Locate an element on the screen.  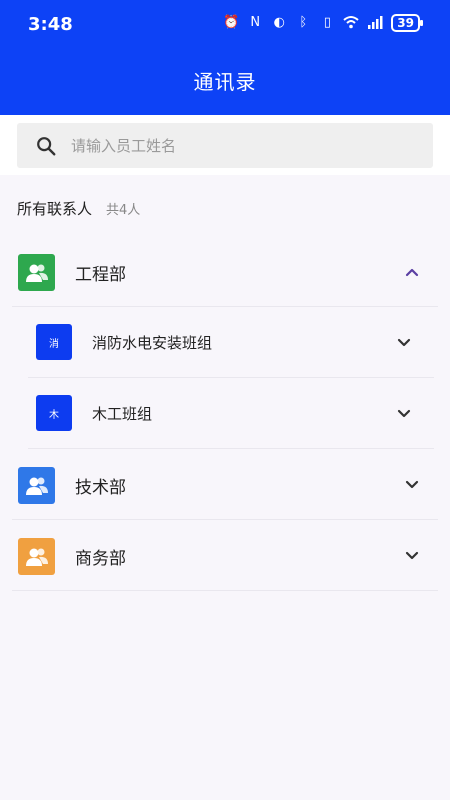
summary-title: 所有联系人 is located at coordinates (55, 209).